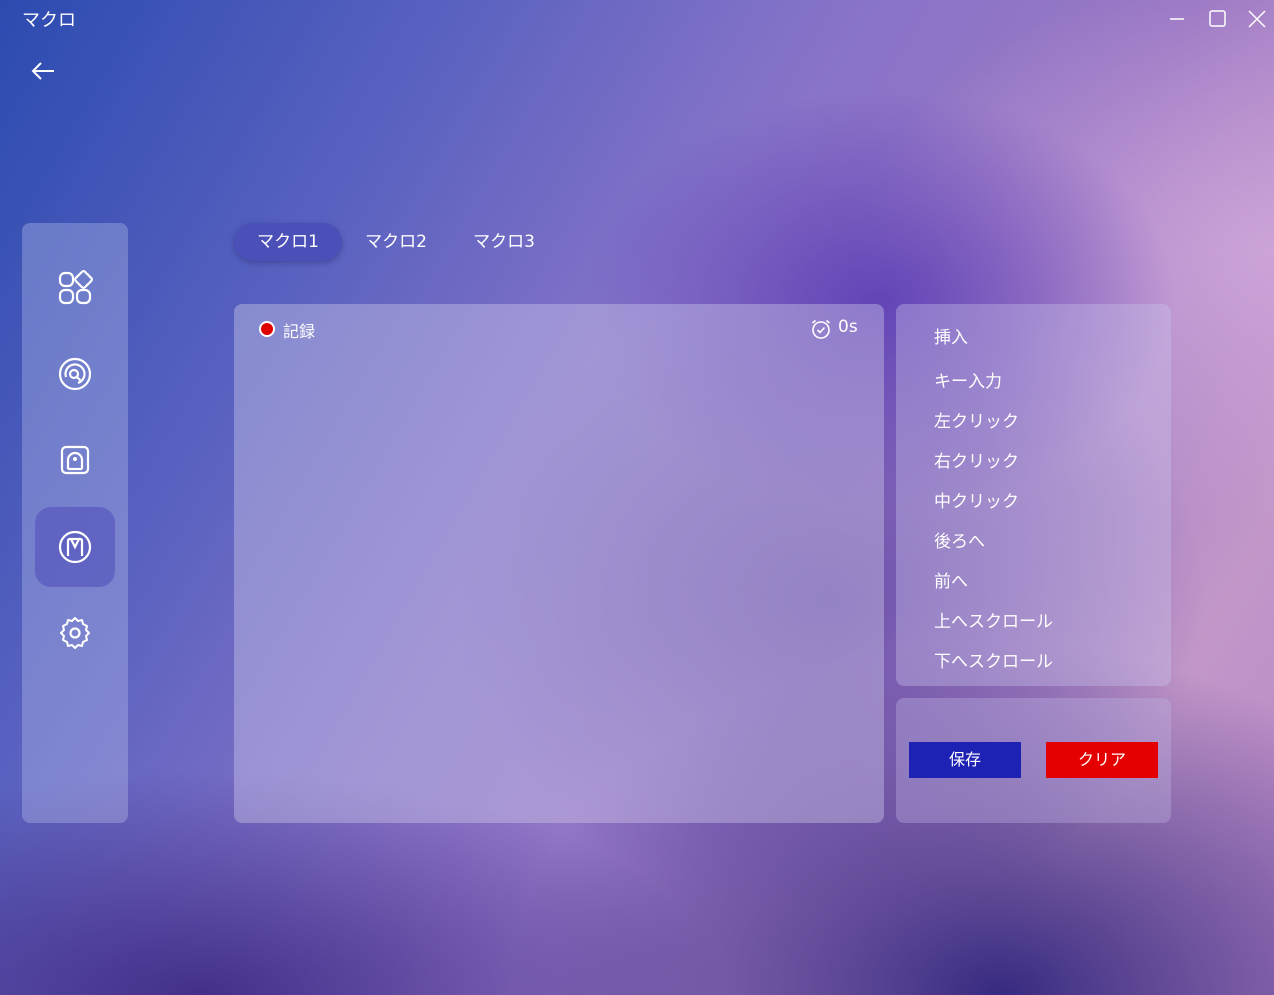 This screenshot has width=1274, height=995. I want to click on insert-forward: 前へ, so click(951, 579).